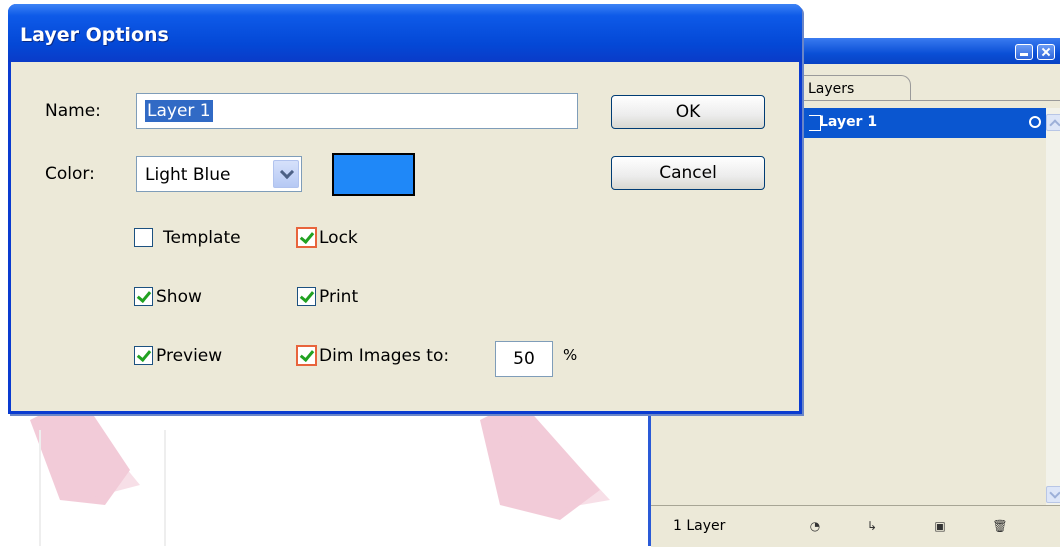  I want to click on name-label: Name:, so click(73, 111).